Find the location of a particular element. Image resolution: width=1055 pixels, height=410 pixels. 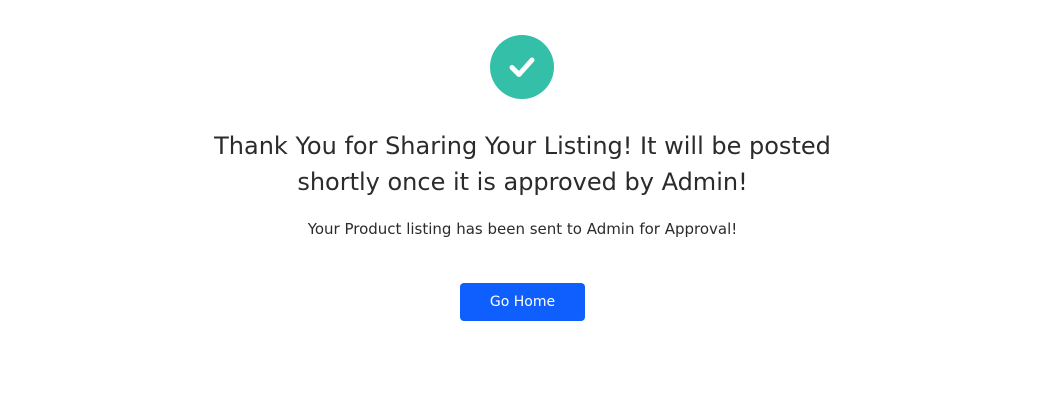

checkmark-icon is located at coordinates (522, 67).